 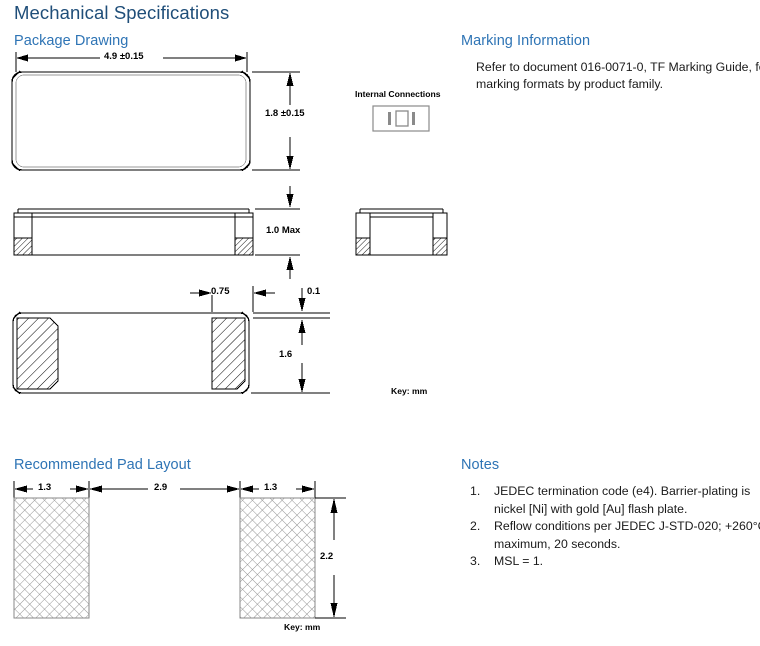 I want to click on dimension-pad-span: 1.6, so click(x=286, y=354).